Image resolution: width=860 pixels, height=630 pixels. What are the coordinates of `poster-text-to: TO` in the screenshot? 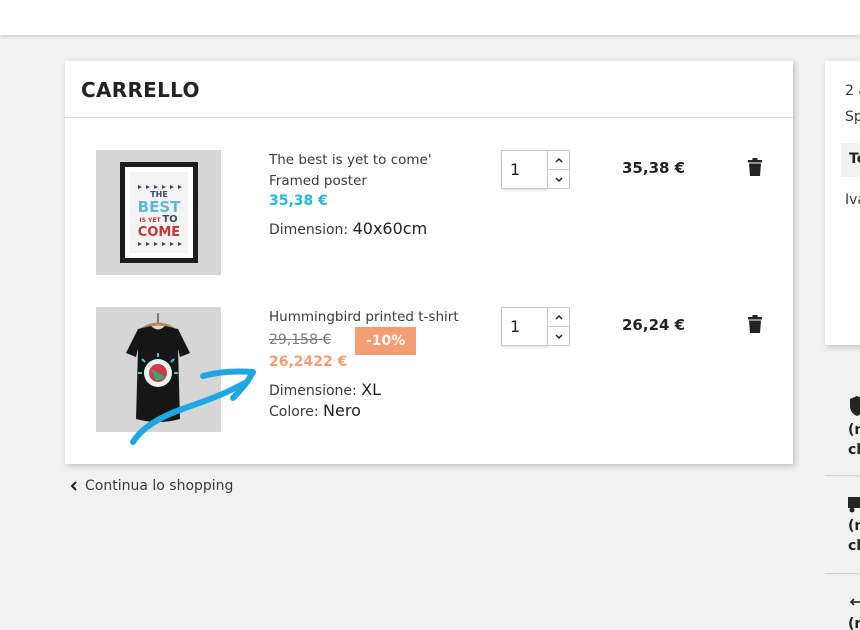 It's located at (169, 219).